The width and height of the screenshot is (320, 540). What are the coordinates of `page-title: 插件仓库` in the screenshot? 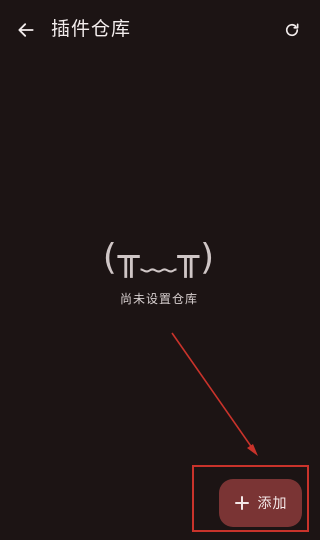 It's located at (91, 29).